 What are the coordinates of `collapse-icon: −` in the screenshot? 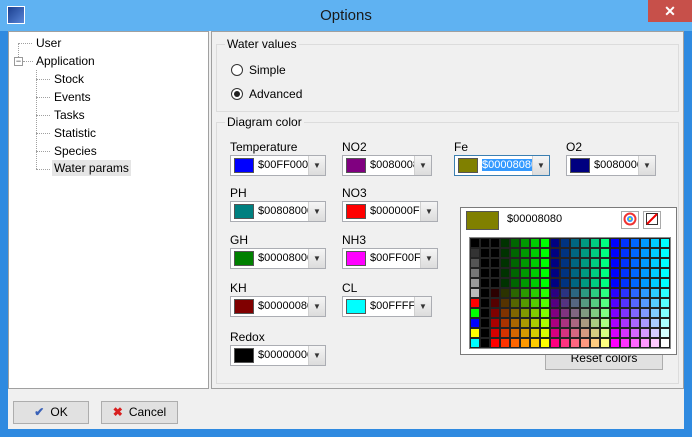 It's located at (18, 61).